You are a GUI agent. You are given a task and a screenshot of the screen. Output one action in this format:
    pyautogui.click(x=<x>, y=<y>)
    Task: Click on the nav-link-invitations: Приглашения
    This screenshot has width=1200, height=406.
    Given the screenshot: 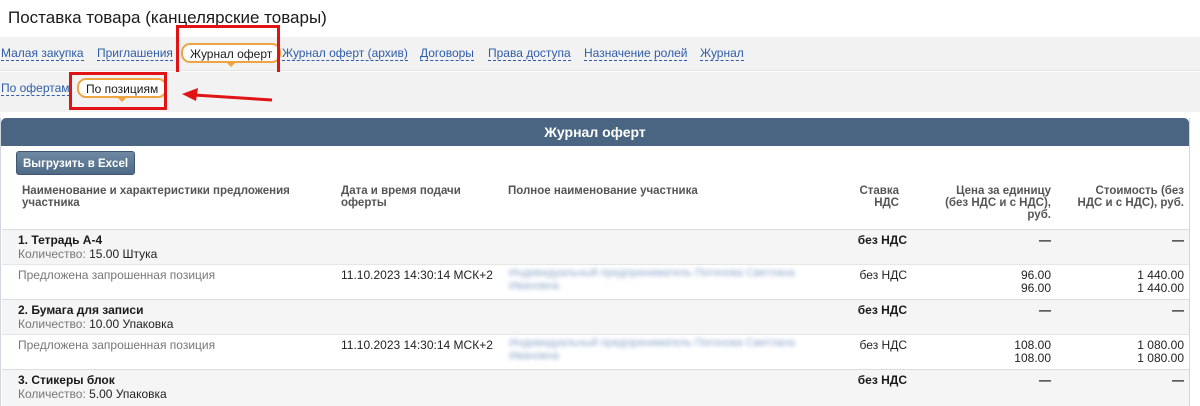 What is the action you would take?
    pyautogui.click(x=135, y=54)
    